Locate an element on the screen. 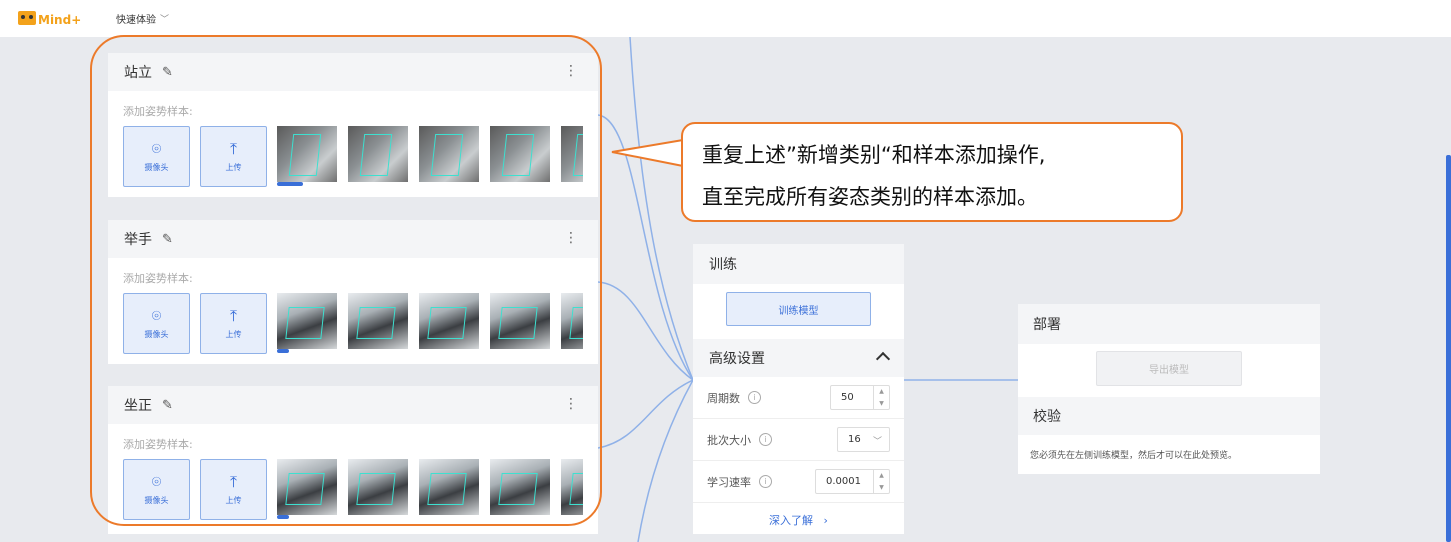  advanced-settings-toggle: 高级设置 is located at coordinates (798, 358).